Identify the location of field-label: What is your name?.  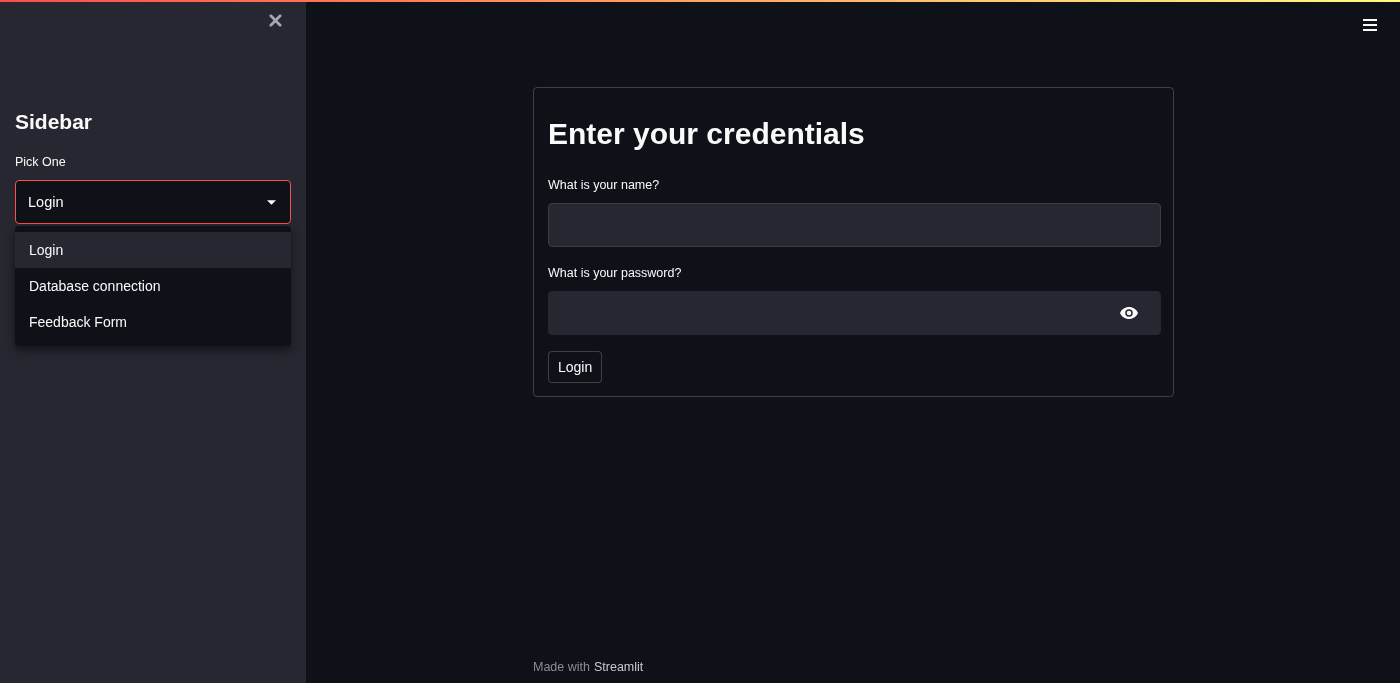
(604, 185).